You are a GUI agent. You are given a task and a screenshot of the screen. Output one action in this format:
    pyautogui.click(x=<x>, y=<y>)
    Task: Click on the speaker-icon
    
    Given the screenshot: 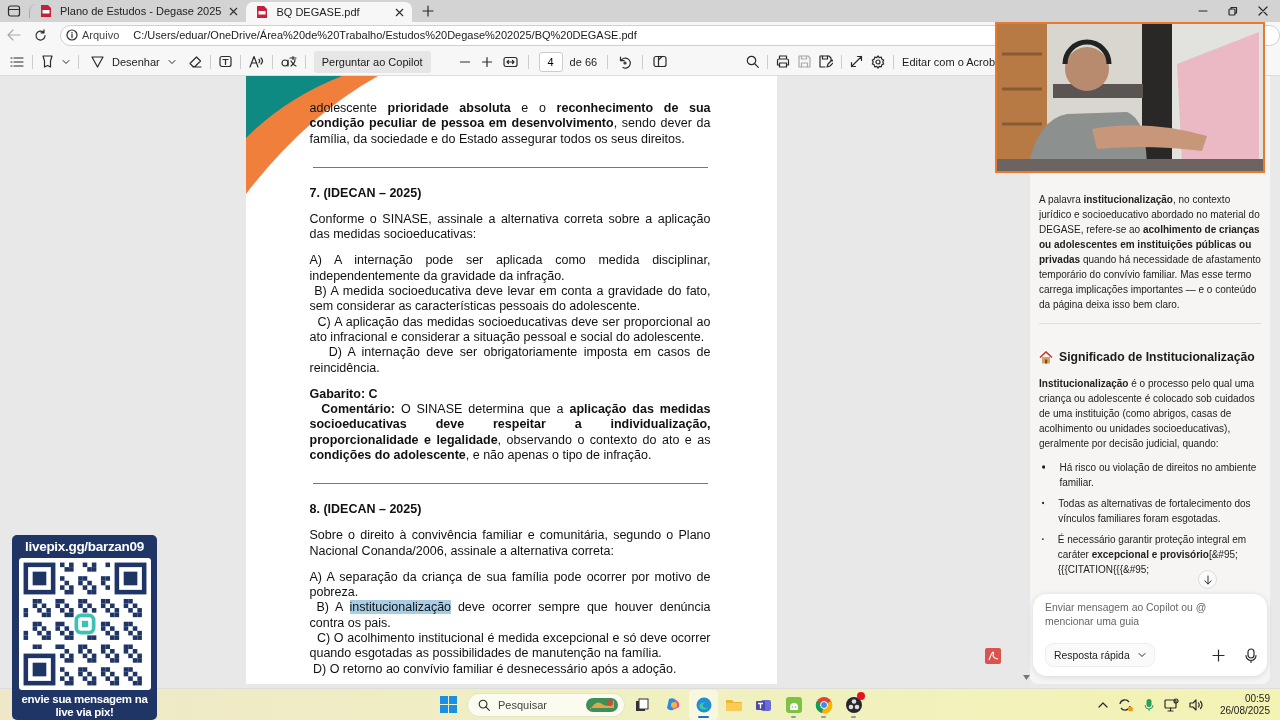 What is the action you would take?
    pyautogui.click(x=1196, y=704)
    